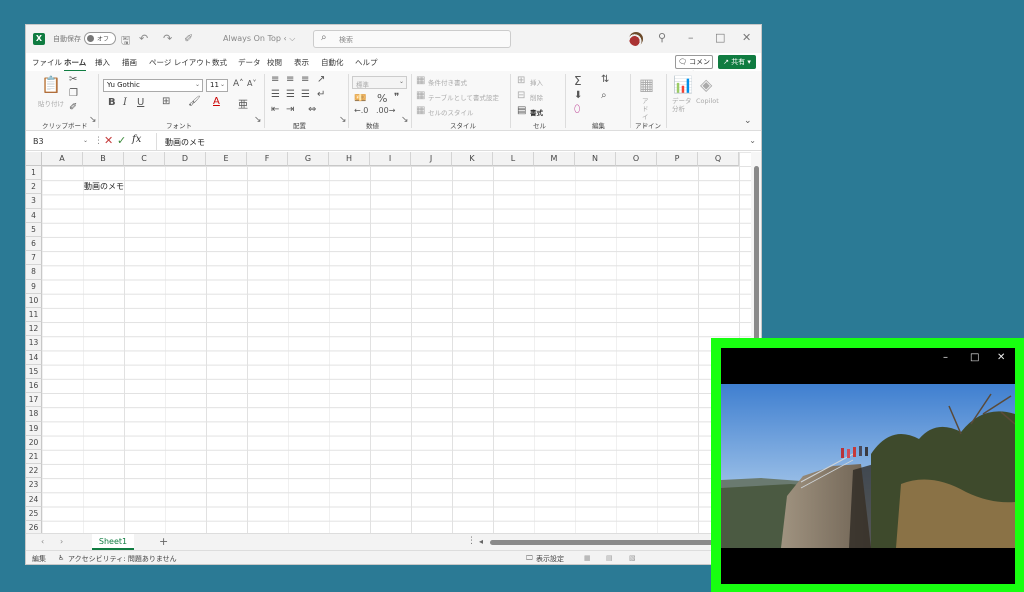 Image resolution: width=1024 pixels, height=592 pixels. What do you see at coordinates (274, 62) in the screenshot?
I see `tab-review: 校閲` at bounding box center [274, 62].